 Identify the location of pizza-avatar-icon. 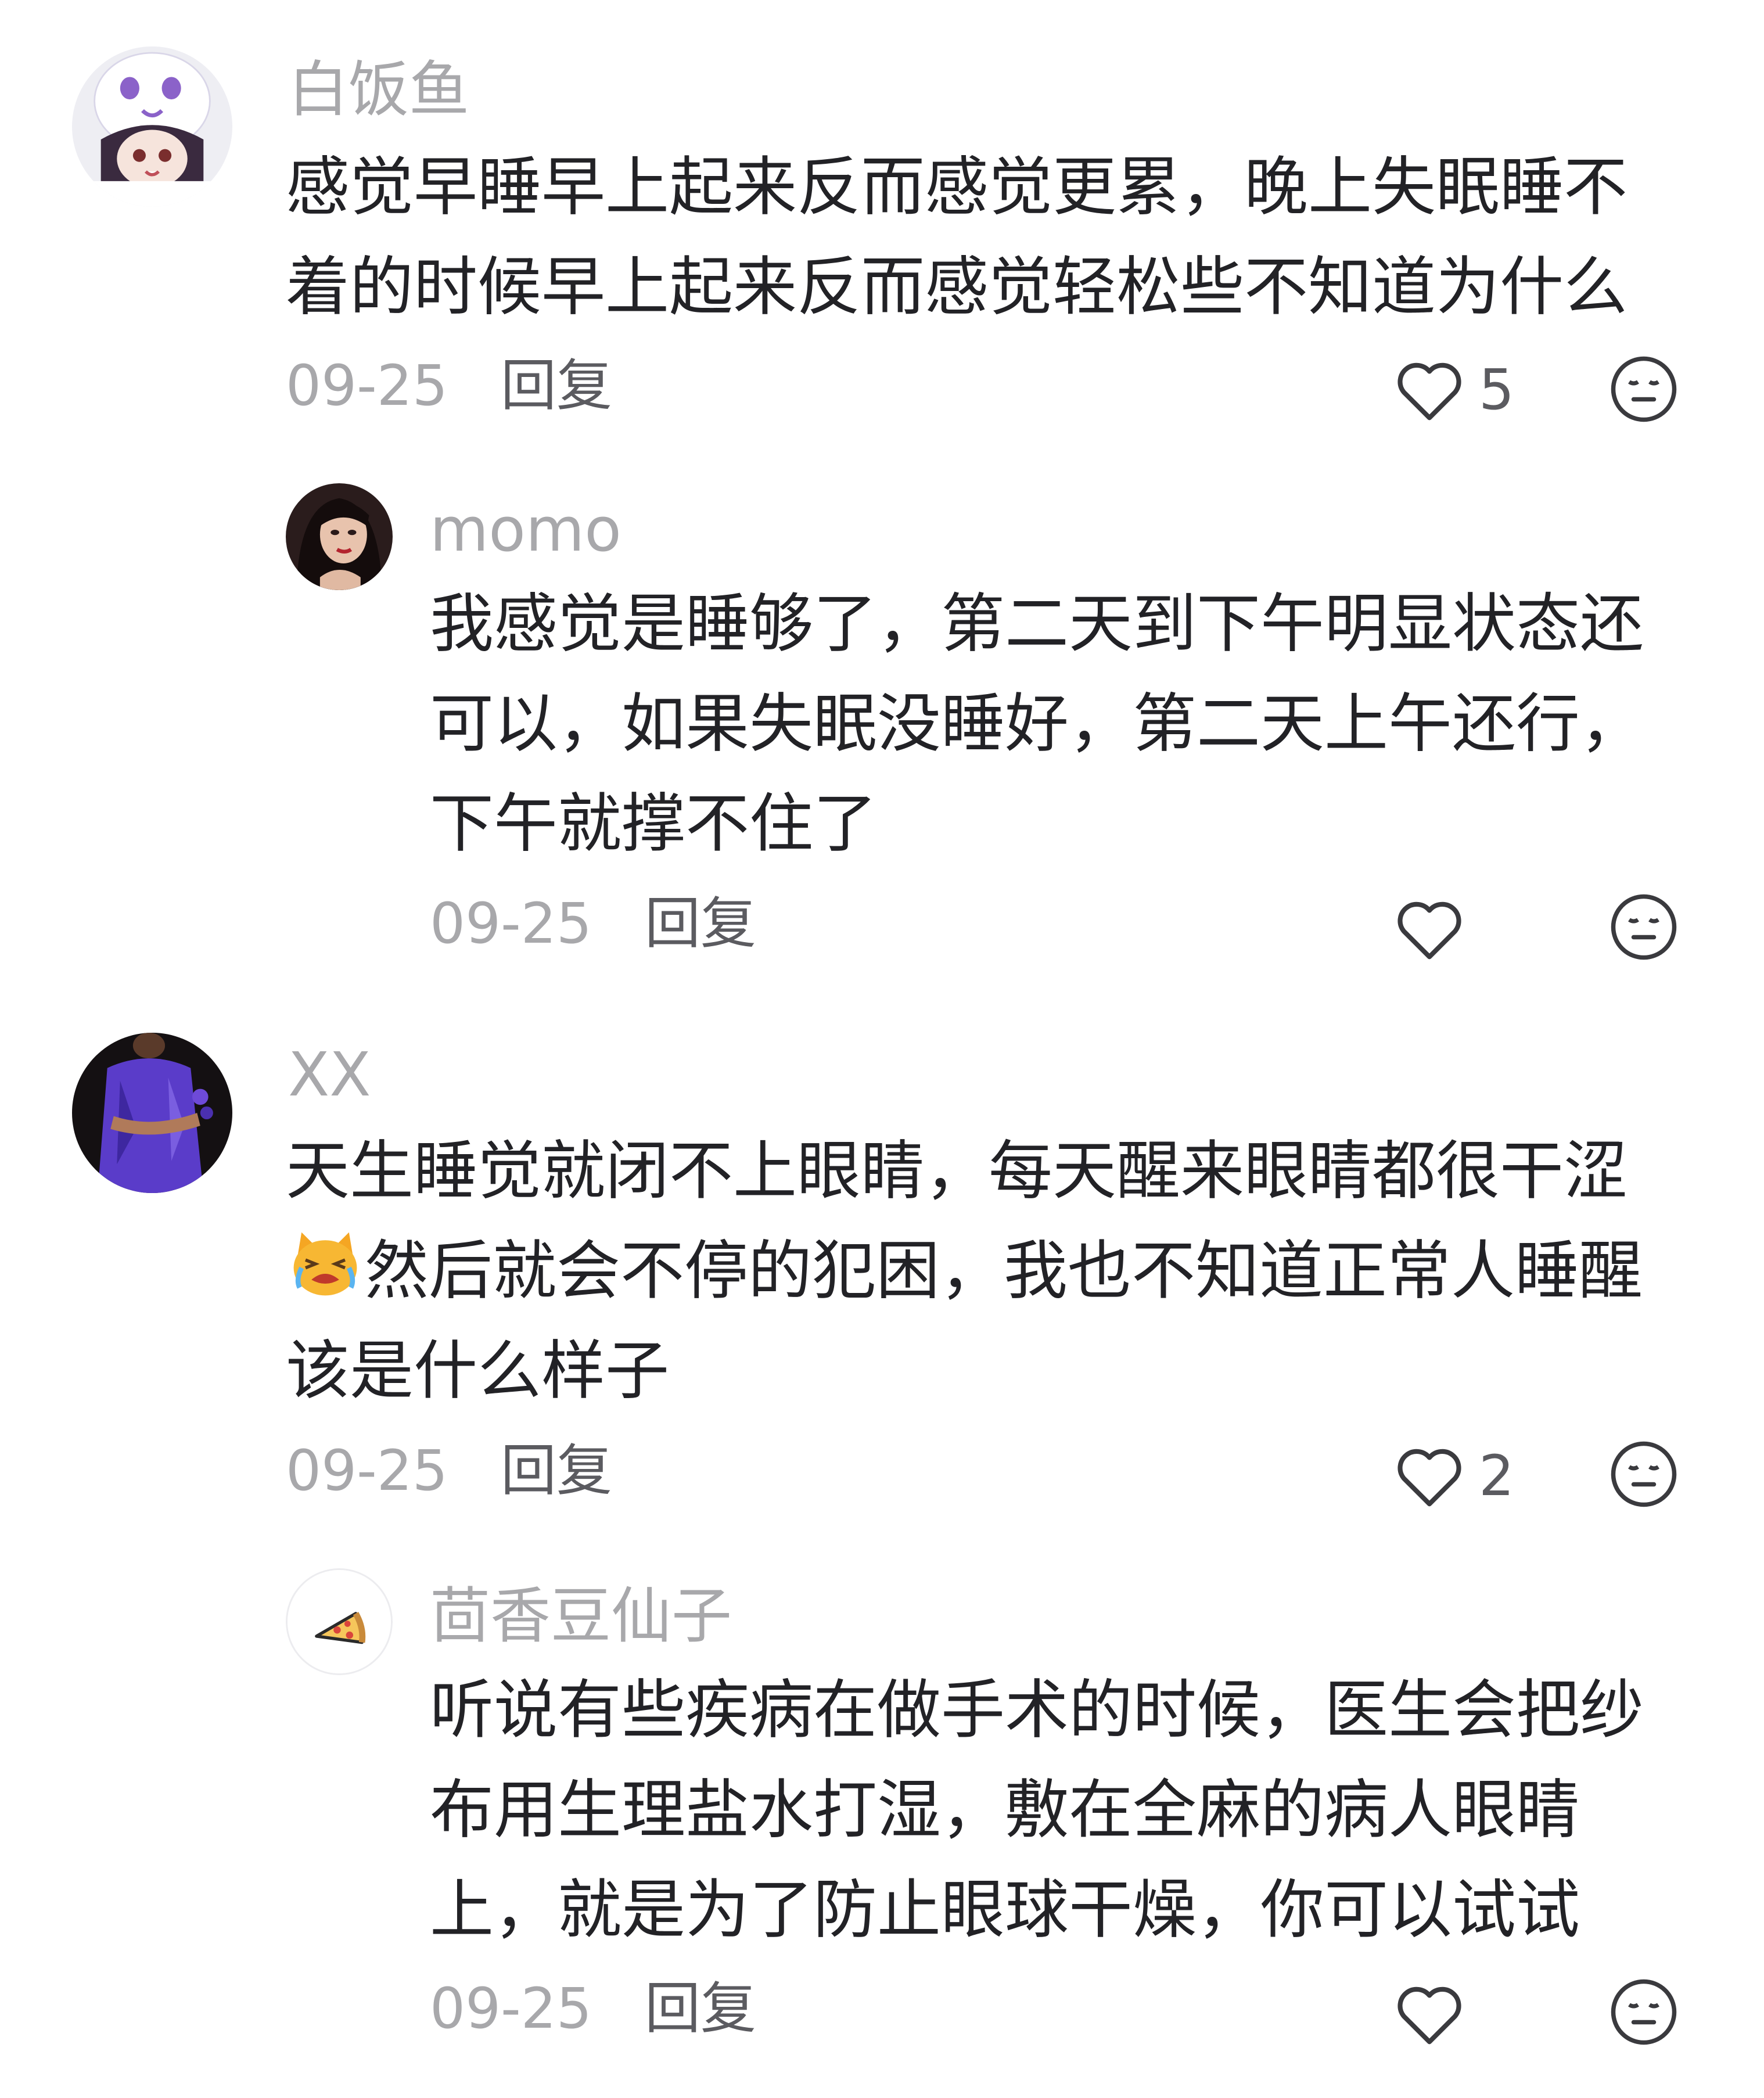
(339, 1621).